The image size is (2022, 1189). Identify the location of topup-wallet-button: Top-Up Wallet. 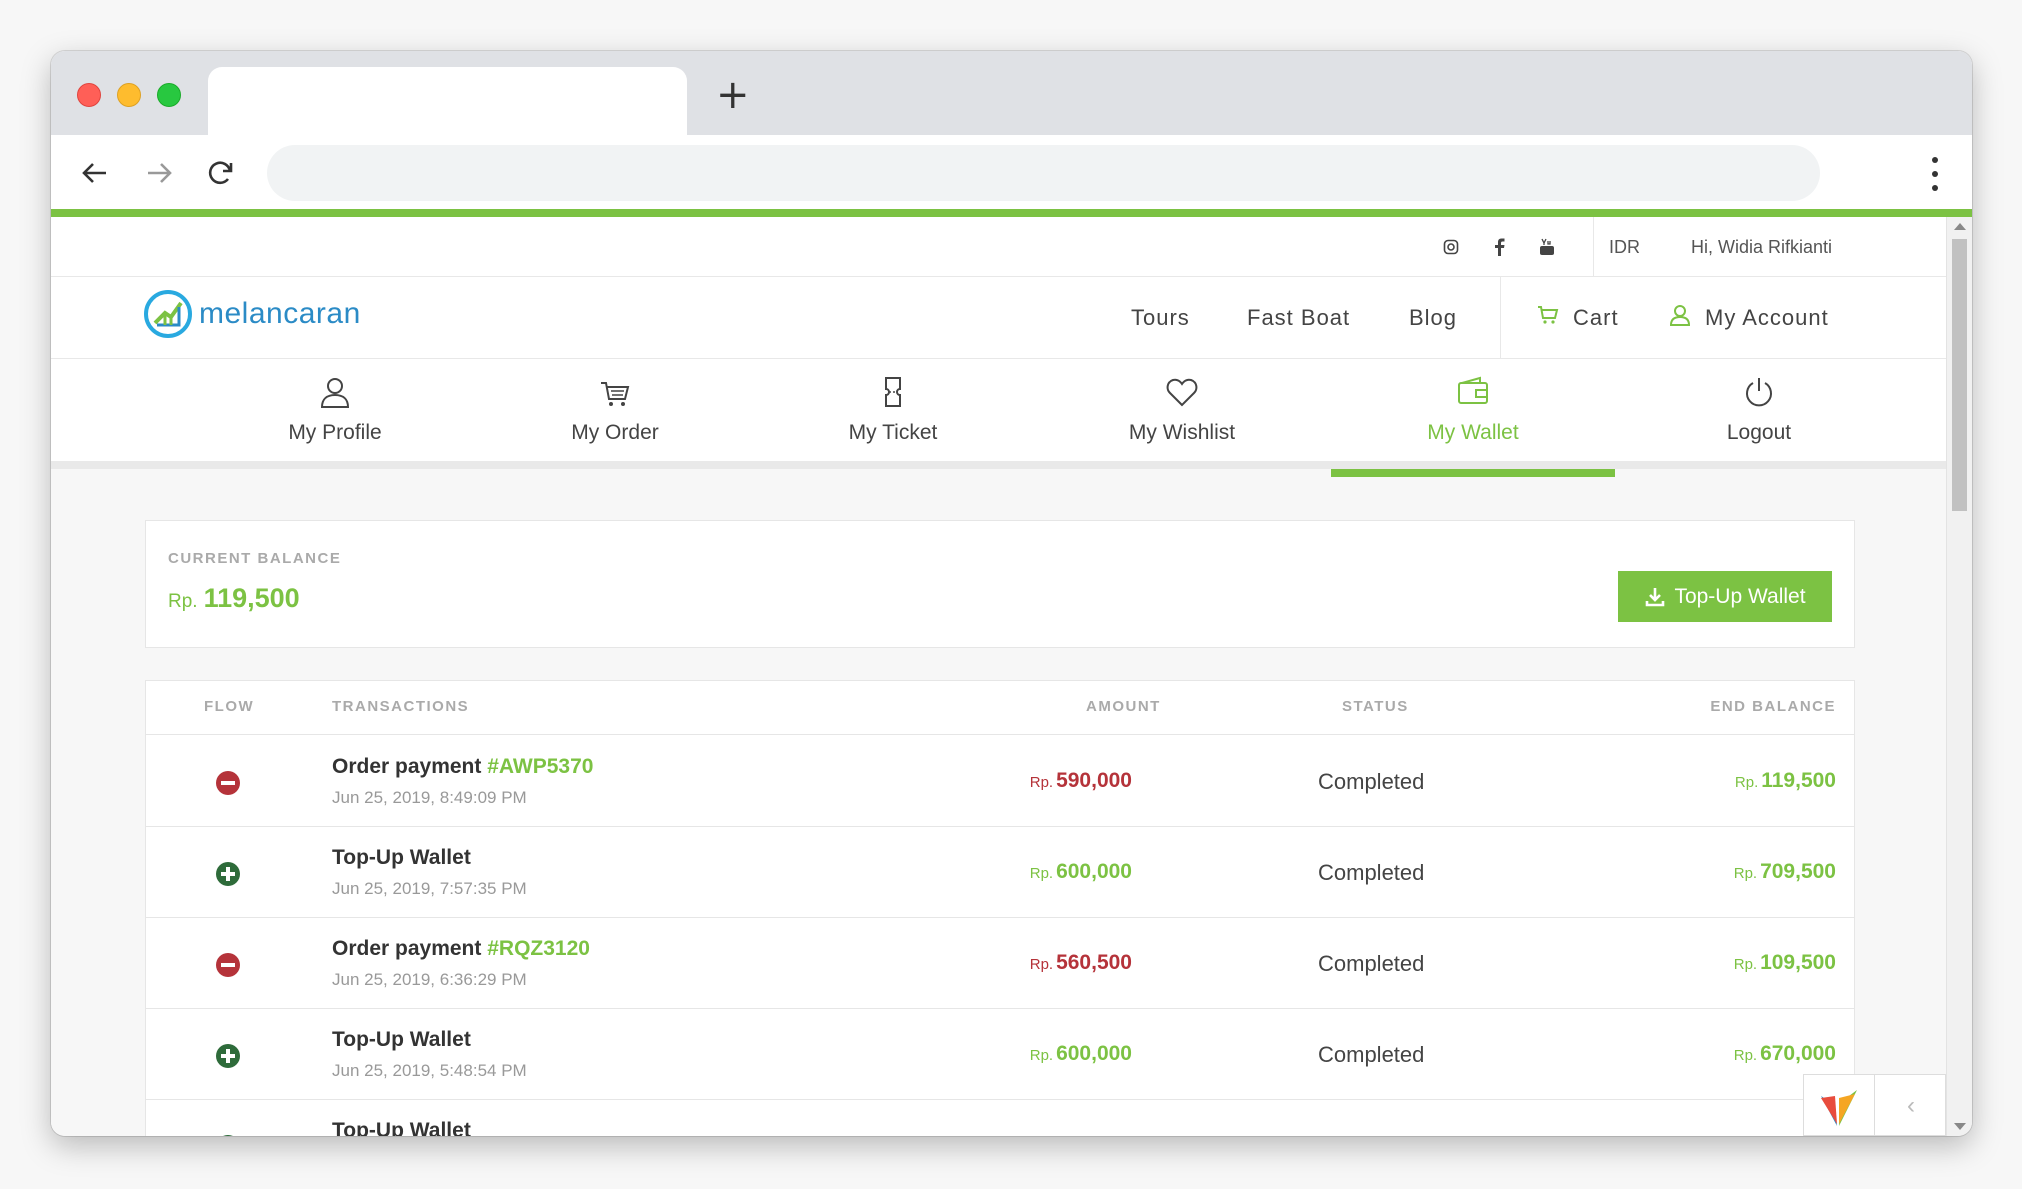
(1725, 596).